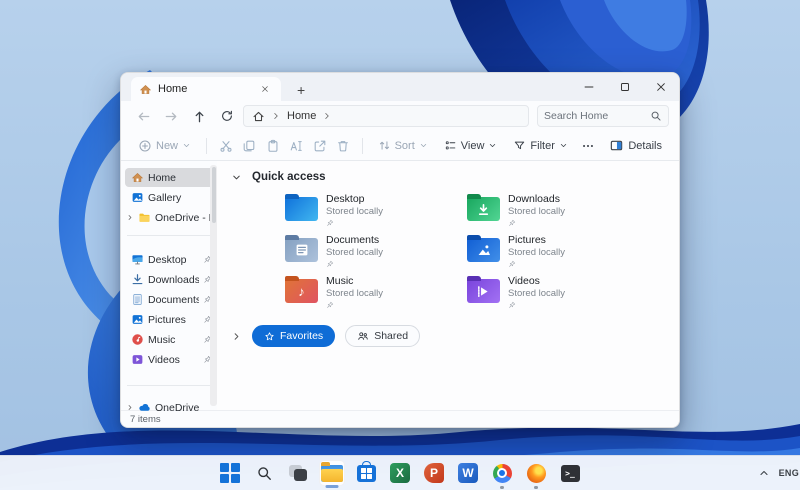 The height and width of the screenshot is (490, 800). What do you see at coordinates (225, 146) in the screenshot?
I see `cut-button` at bounding box center [225, 146].